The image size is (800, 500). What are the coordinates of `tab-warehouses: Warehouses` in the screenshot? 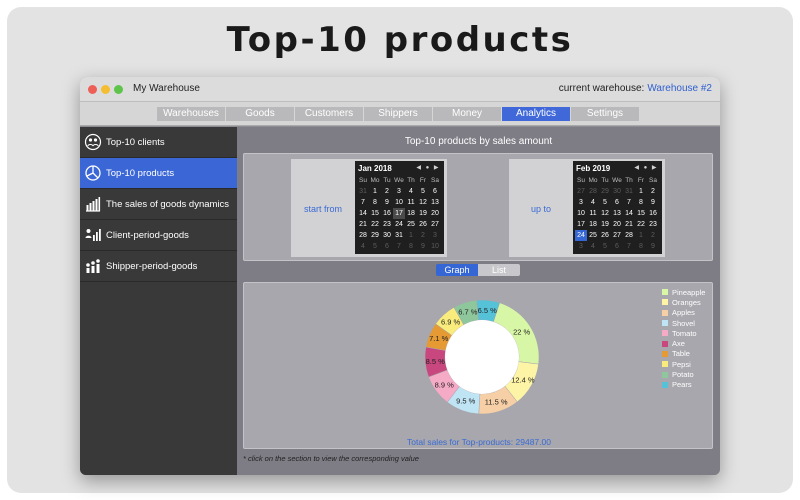 It's located at (191, 114).